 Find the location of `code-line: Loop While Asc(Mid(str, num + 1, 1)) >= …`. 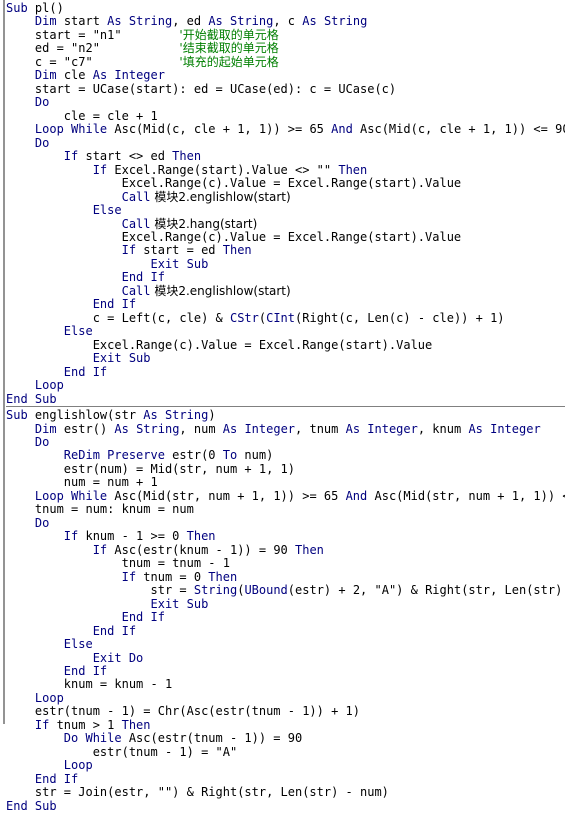

code-line: Loop While Asc(Mid(str, num + 1, 1)) >= … is located at coordinates (285, 495).